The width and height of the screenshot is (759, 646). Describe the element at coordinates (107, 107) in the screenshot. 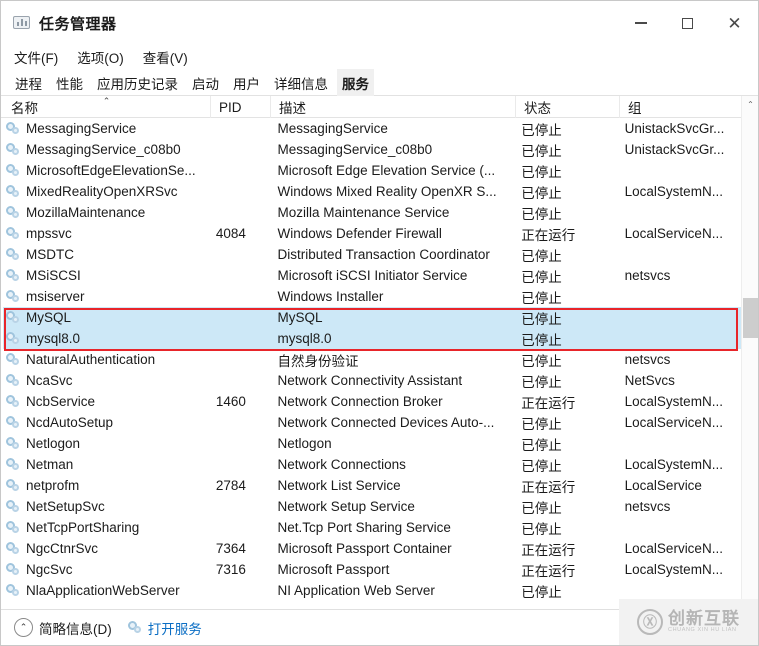

I see `column-header-name: 名称 ⌃` at that location.